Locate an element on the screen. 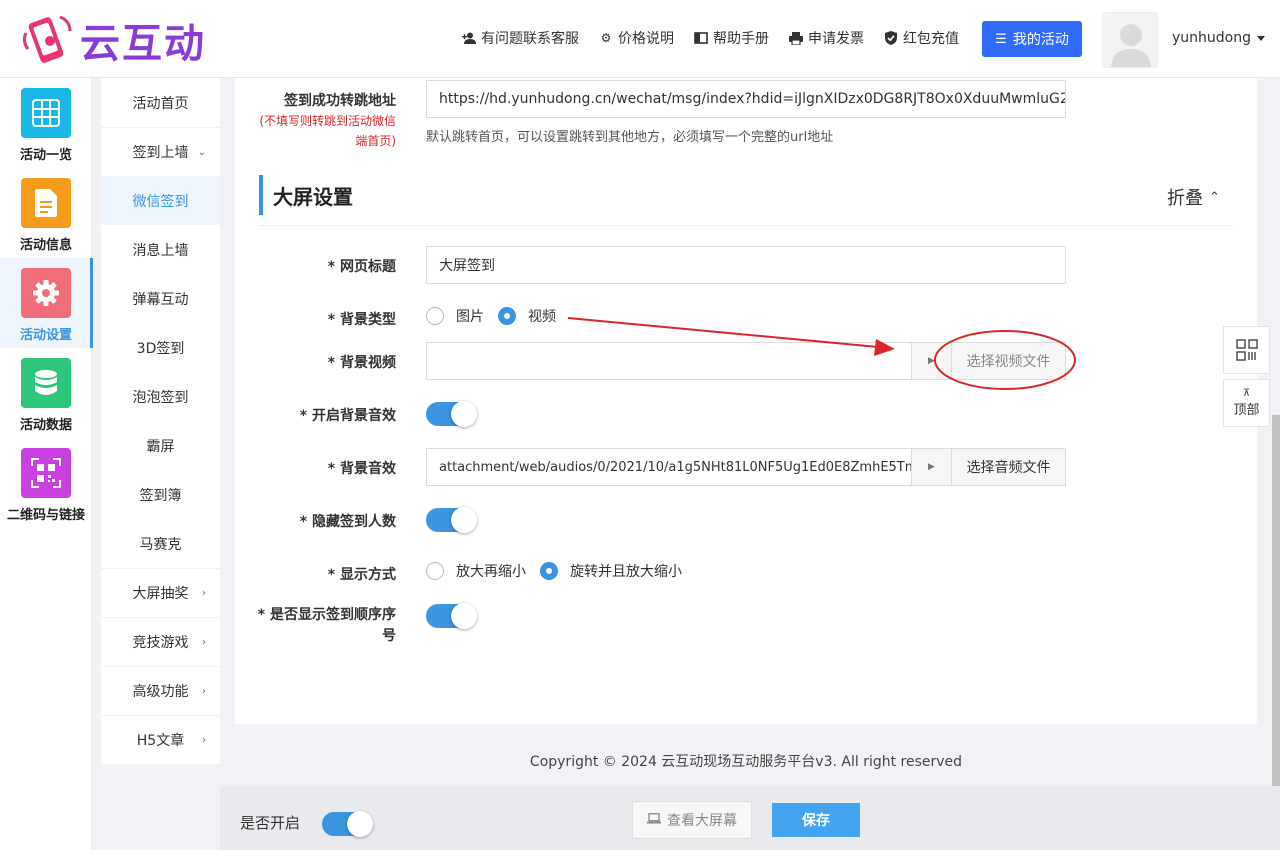  radio-label: 图片 is located at coordinates (470, 317).